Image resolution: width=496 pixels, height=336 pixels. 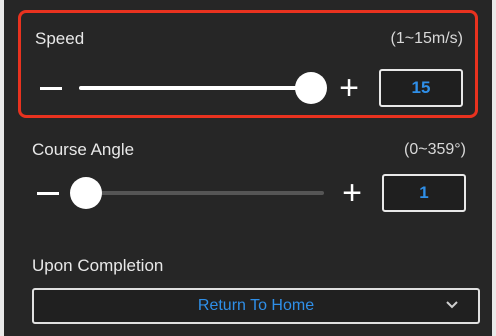 I want to click on course-angle-label: Course Angle, so click(x=83, y=149).